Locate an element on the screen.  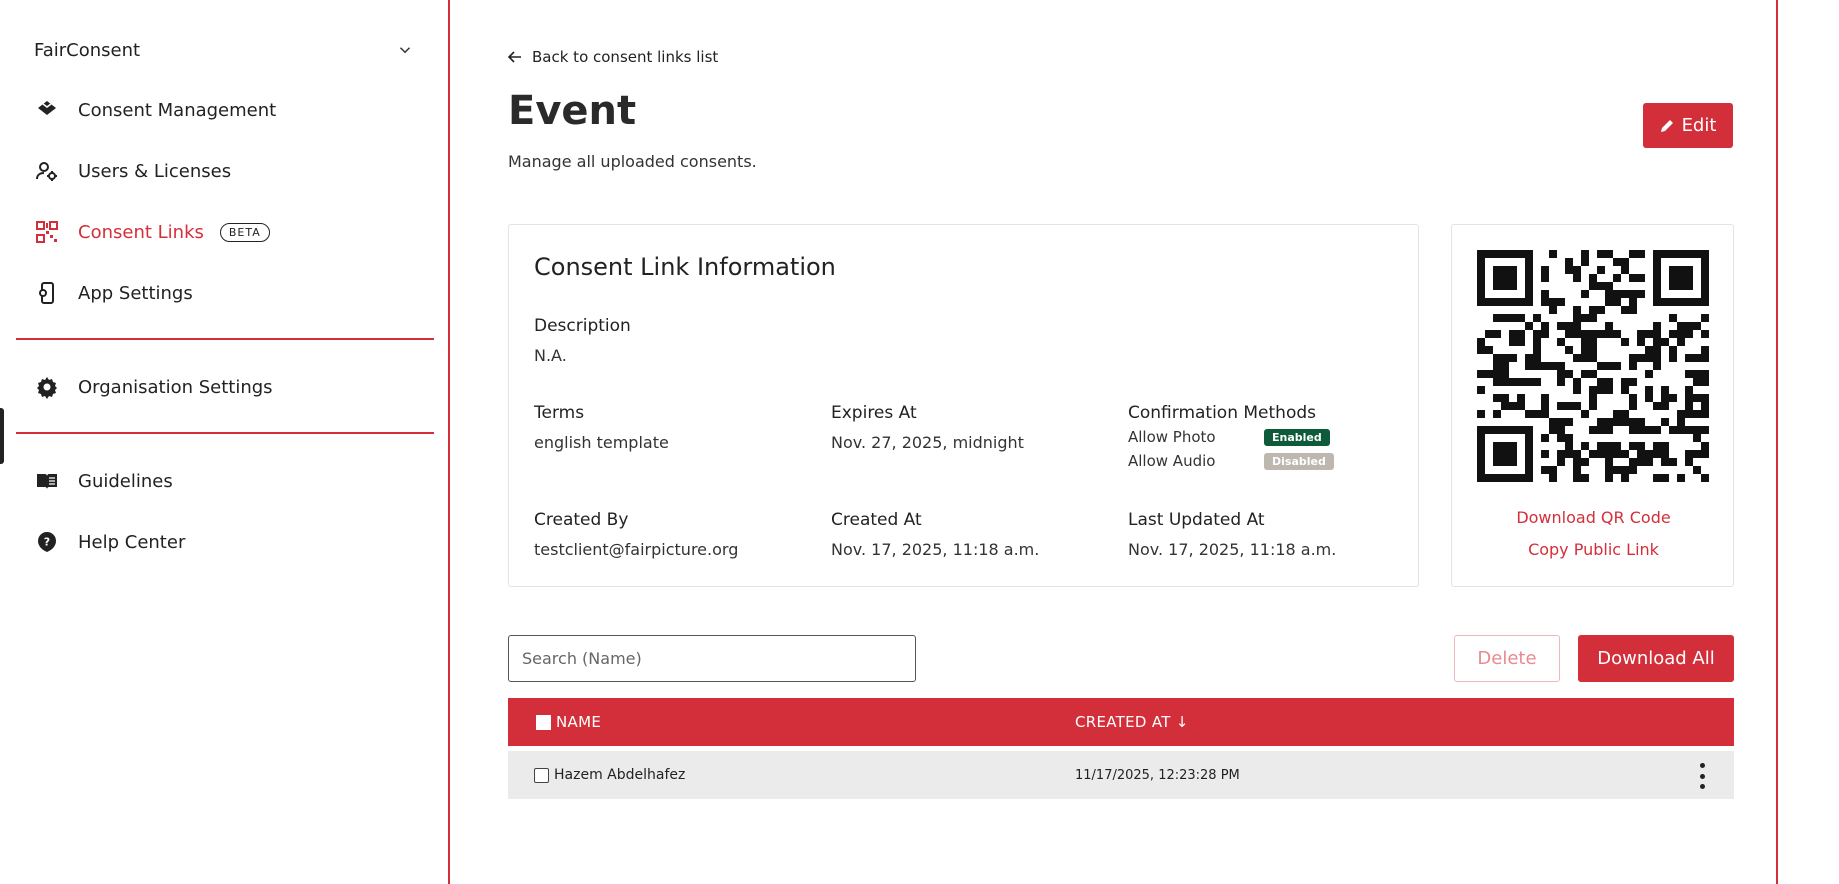
page-subtitle: Manage all uploaded consents. is located at coordinates (632, 161).